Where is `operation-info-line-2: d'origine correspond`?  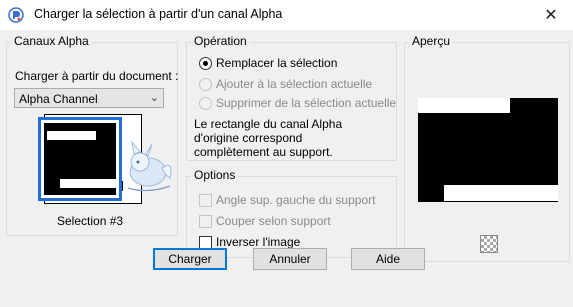
operation-info-line-2: d'origine correspond is located at coordinates (248, 138).